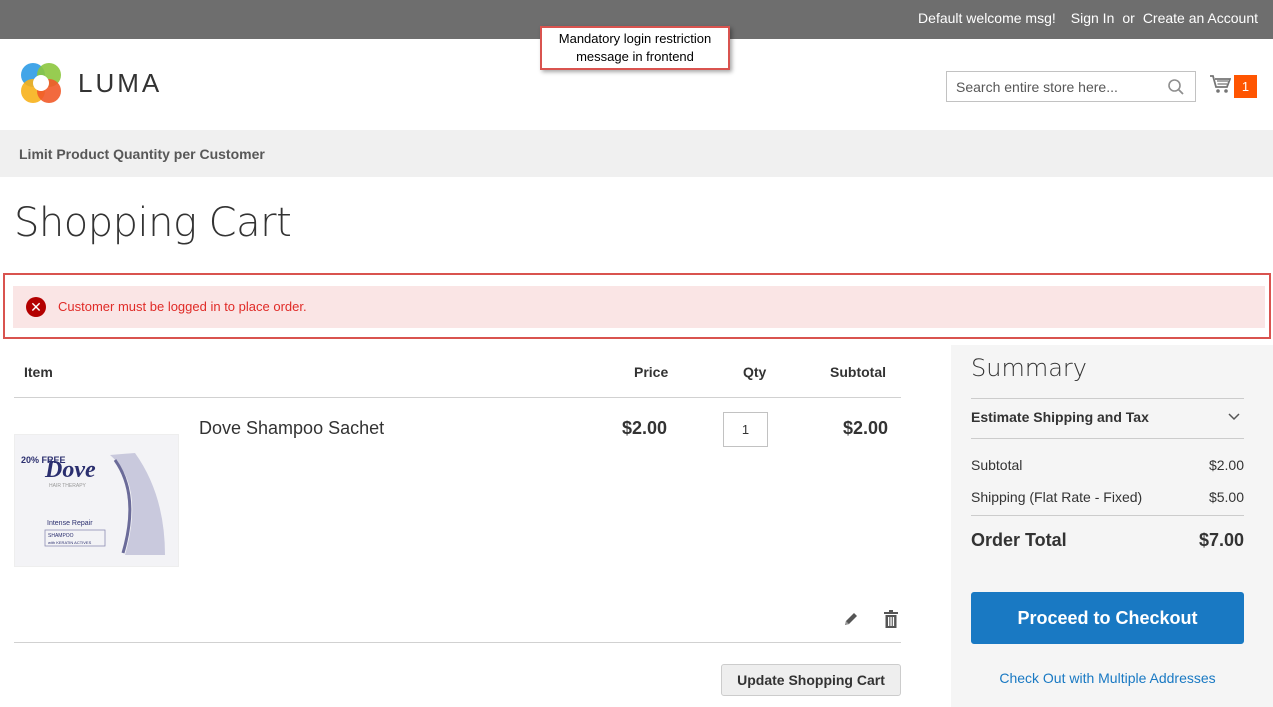 This screenshot has height=707, width=1273. Describe the element at coordinates (891, 619) in the screenshot. I see `trash-icon` at that location.